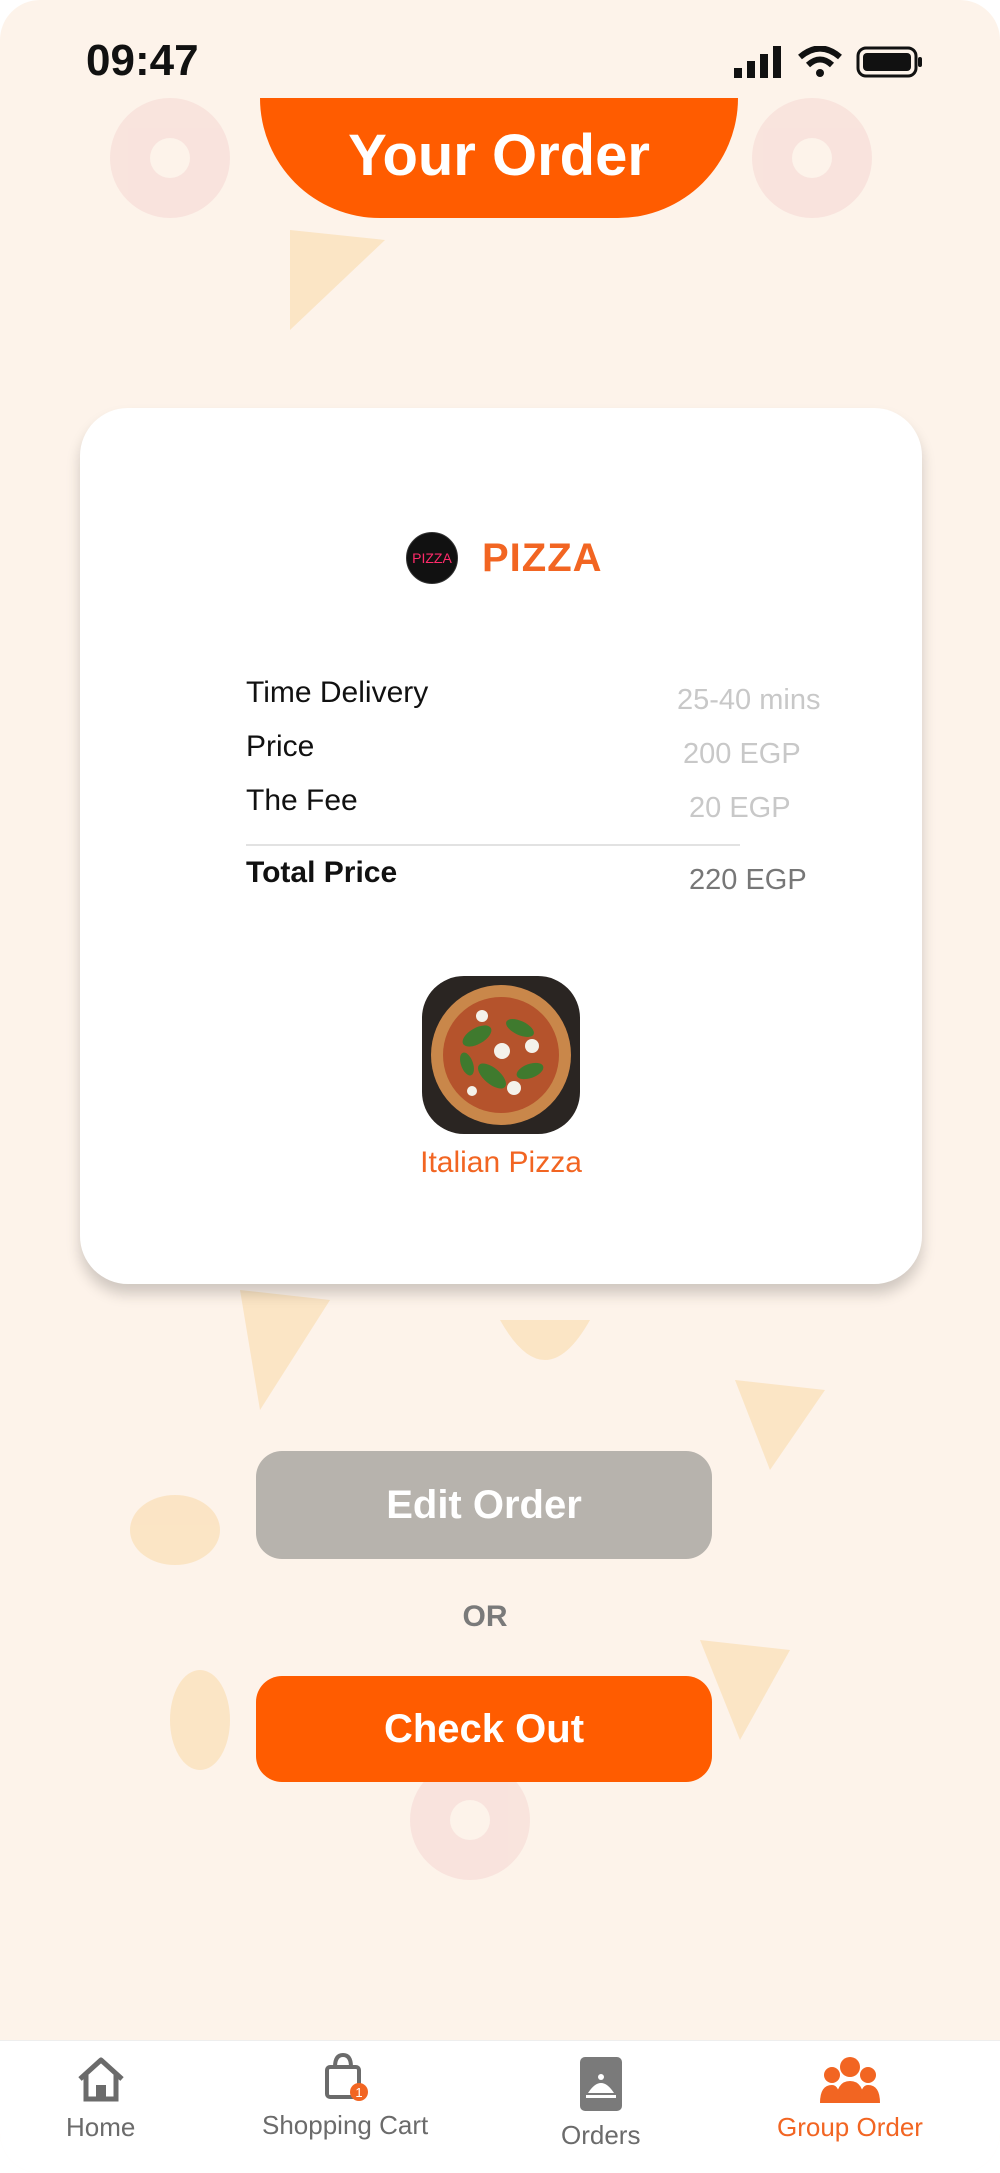 Image resolution: width=1000 pixels, height=2173 pixels. Describe the element at coordinates (280, 746) in the screenshot. I see `detail-label: Price` at that location.